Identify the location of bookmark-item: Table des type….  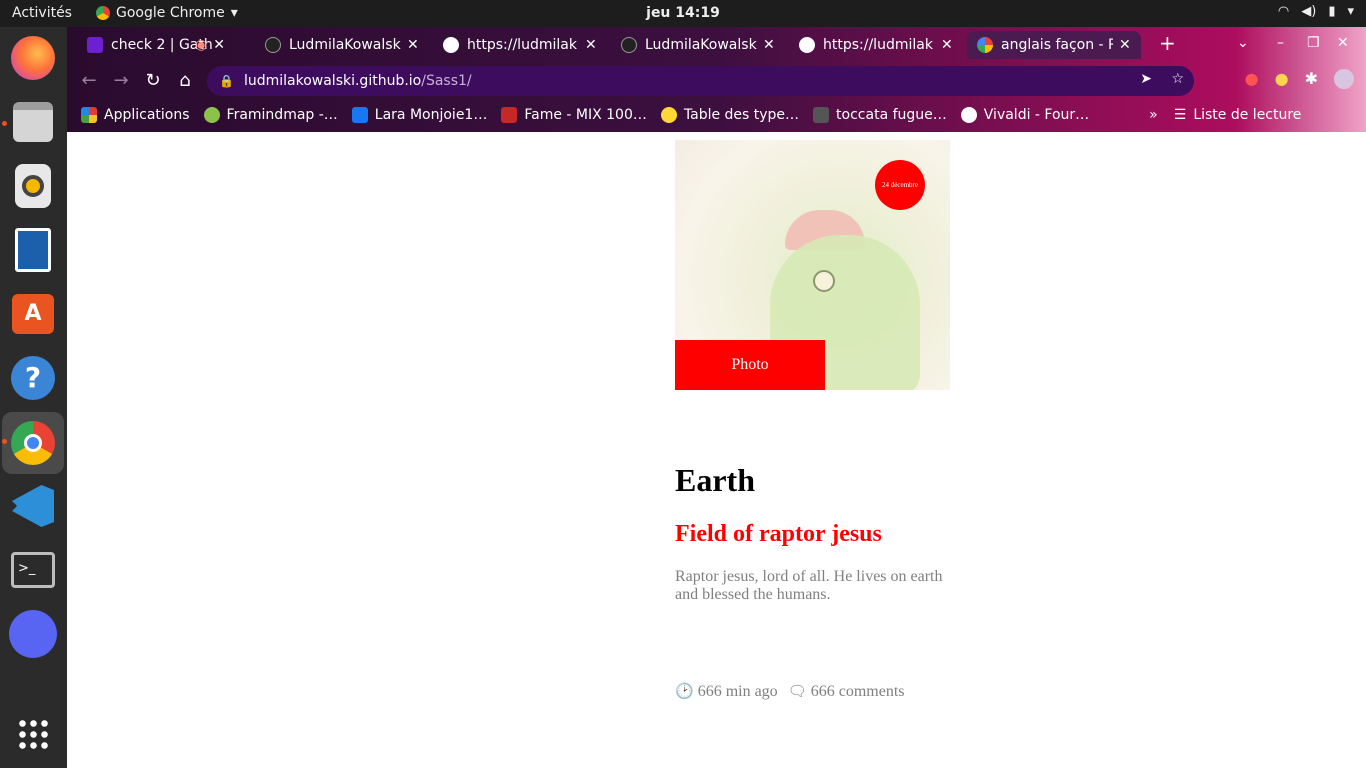
(730, 115).